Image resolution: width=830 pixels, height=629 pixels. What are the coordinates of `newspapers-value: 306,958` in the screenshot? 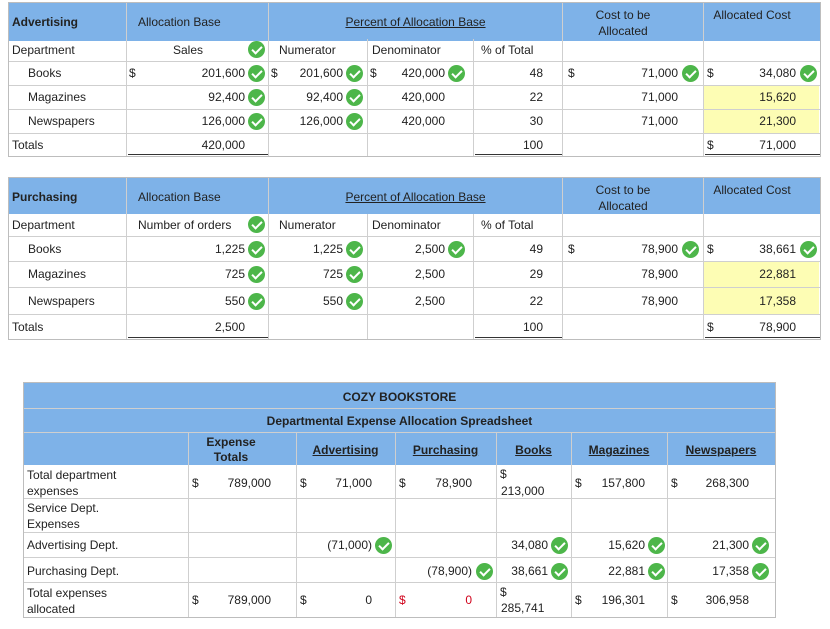 It's located at (727, 600).